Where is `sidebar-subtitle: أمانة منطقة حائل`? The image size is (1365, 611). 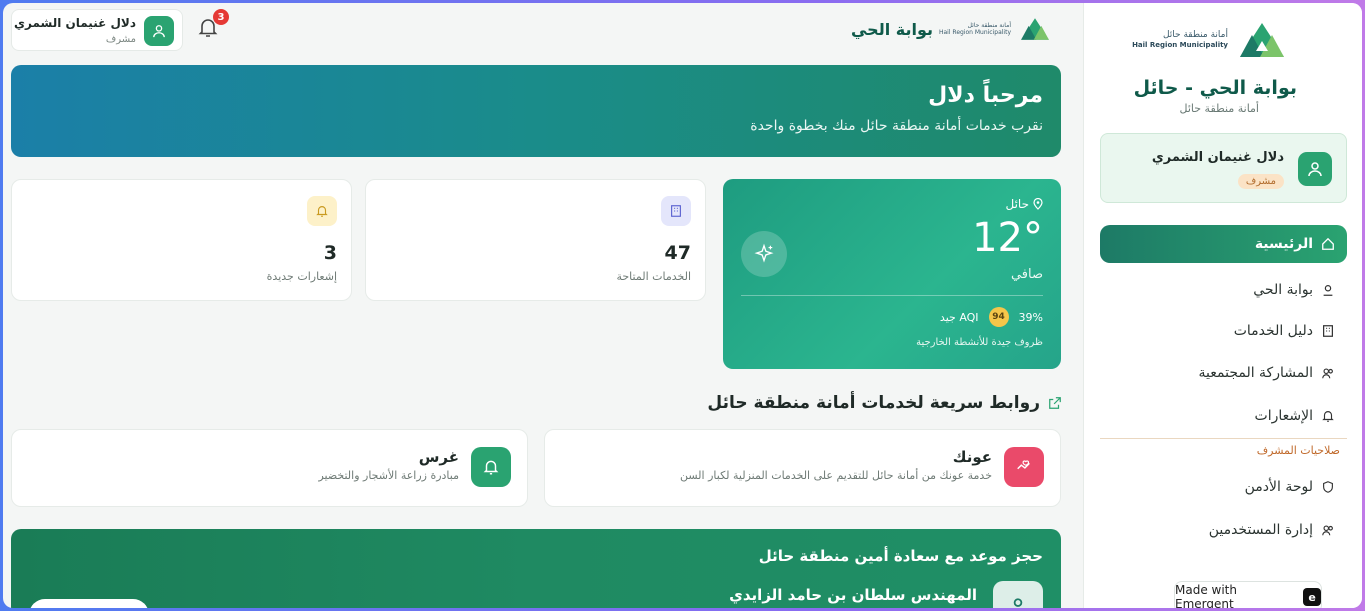 sidebar-subtitle: أمانة منطقة حائل is located at coordinates (1219, 108).